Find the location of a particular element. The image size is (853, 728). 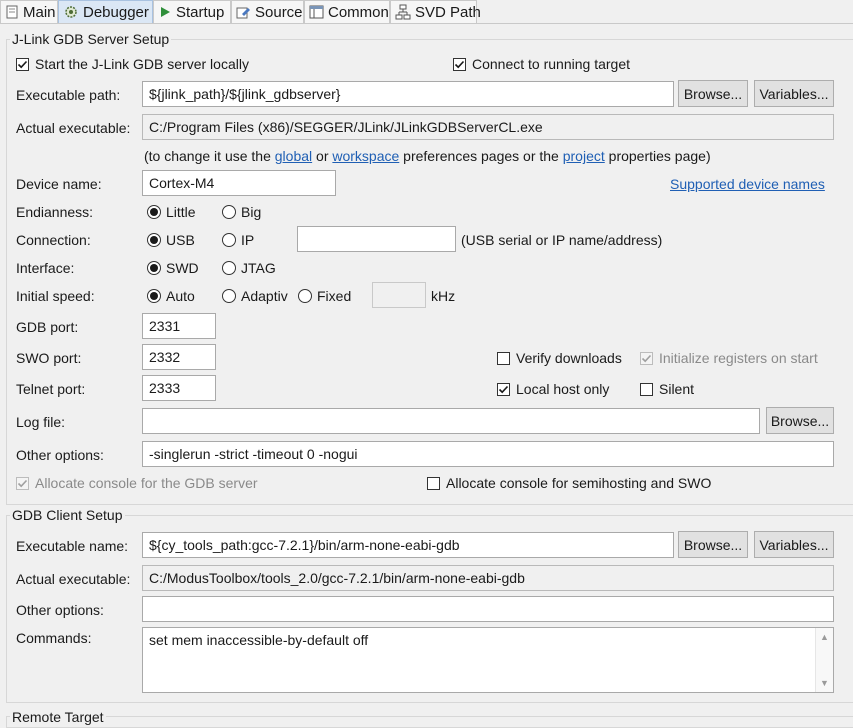

init-registers-checkbox: Initialize registers on start is located at coordinates (729, 358).